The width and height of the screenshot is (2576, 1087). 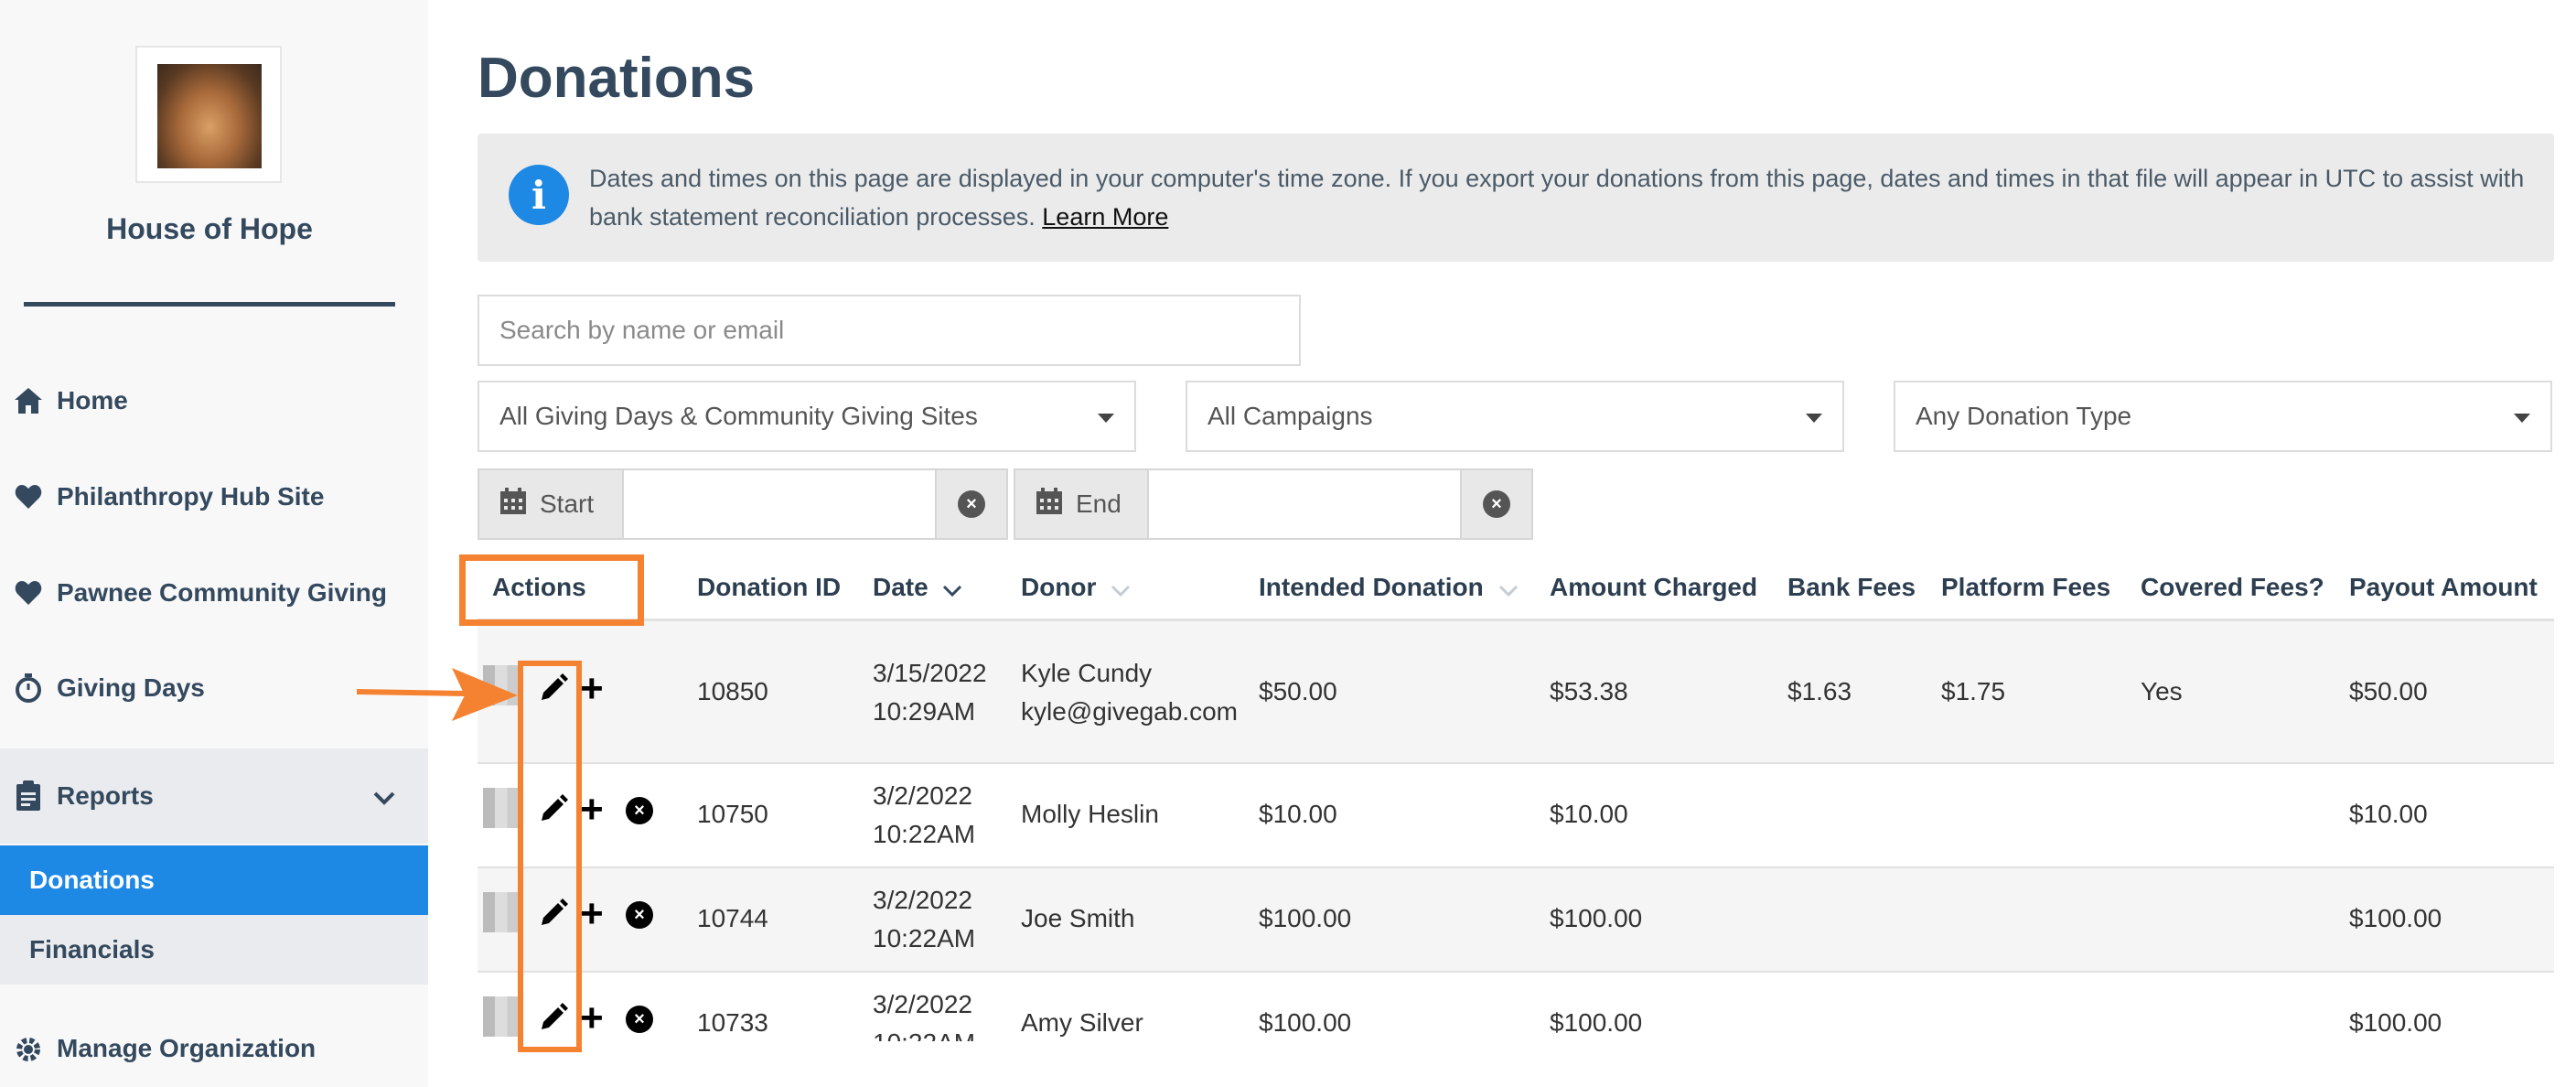 What do you see at coordinates (1305, 1022) in the screenshot?
I see `intended-donation: $100.00` at bounding box center [1305, 1022].